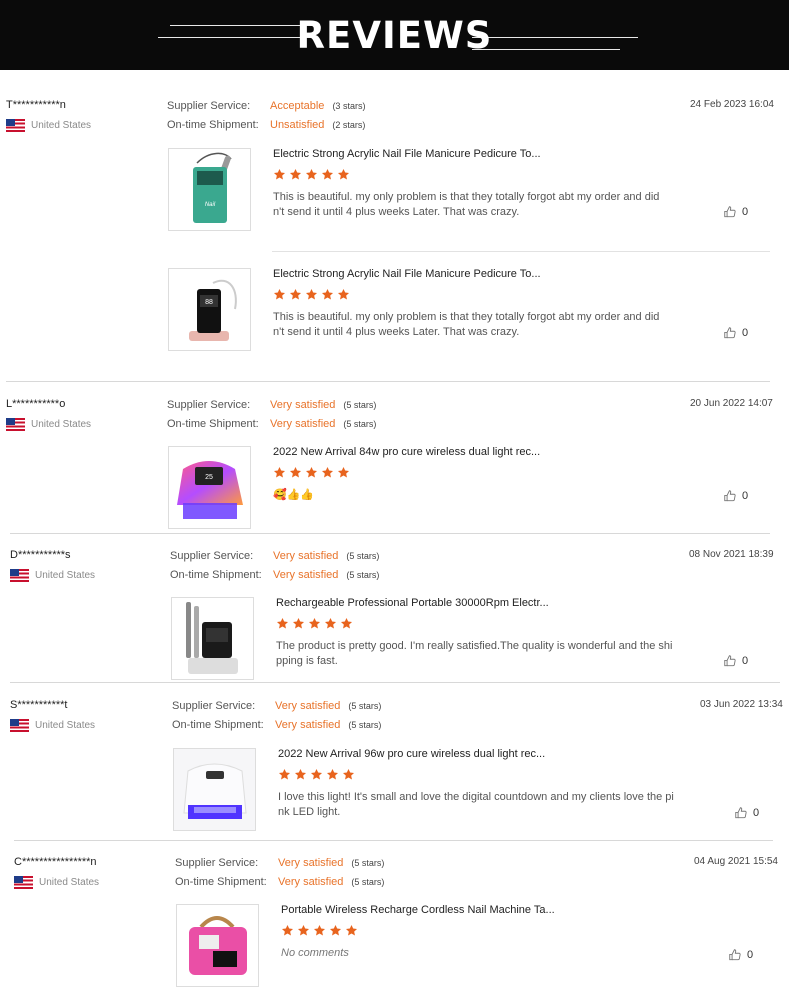  What do you see at coordinates (209, 309) in the screenshot?
I see `product-image: 88` at bounding box center [209, 309].